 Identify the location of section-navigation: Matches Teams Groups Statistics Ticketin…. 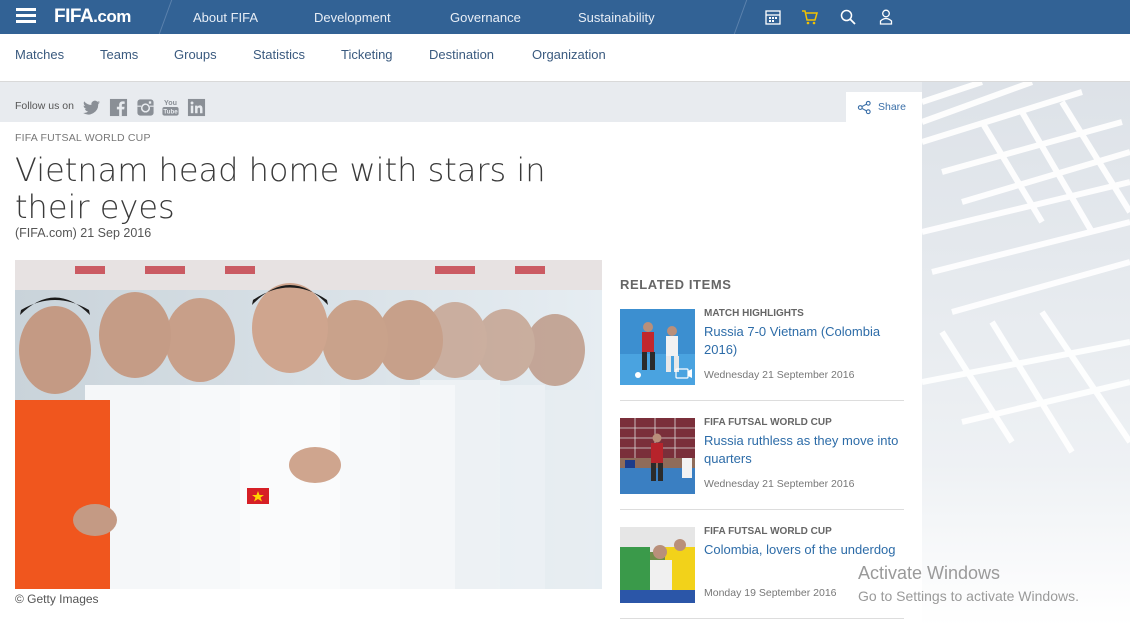
(565, 58).